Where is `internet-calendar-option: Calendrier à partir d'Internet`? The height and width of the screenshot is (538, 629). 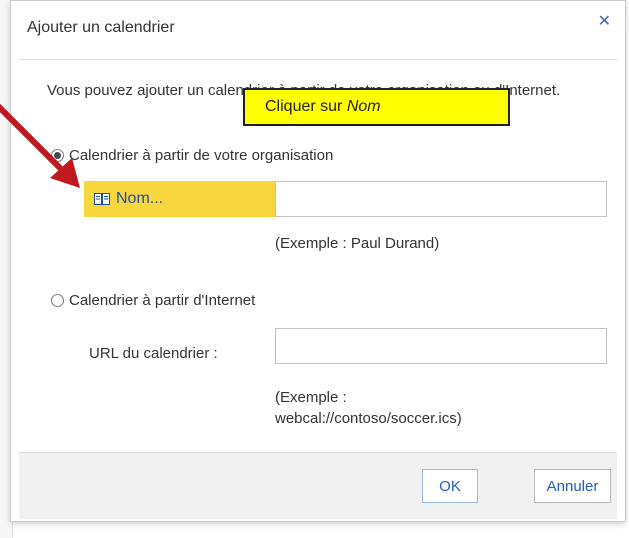
internet-calendar-option: Calendrier à partir d'Internet is located at coordinates (153, 300).